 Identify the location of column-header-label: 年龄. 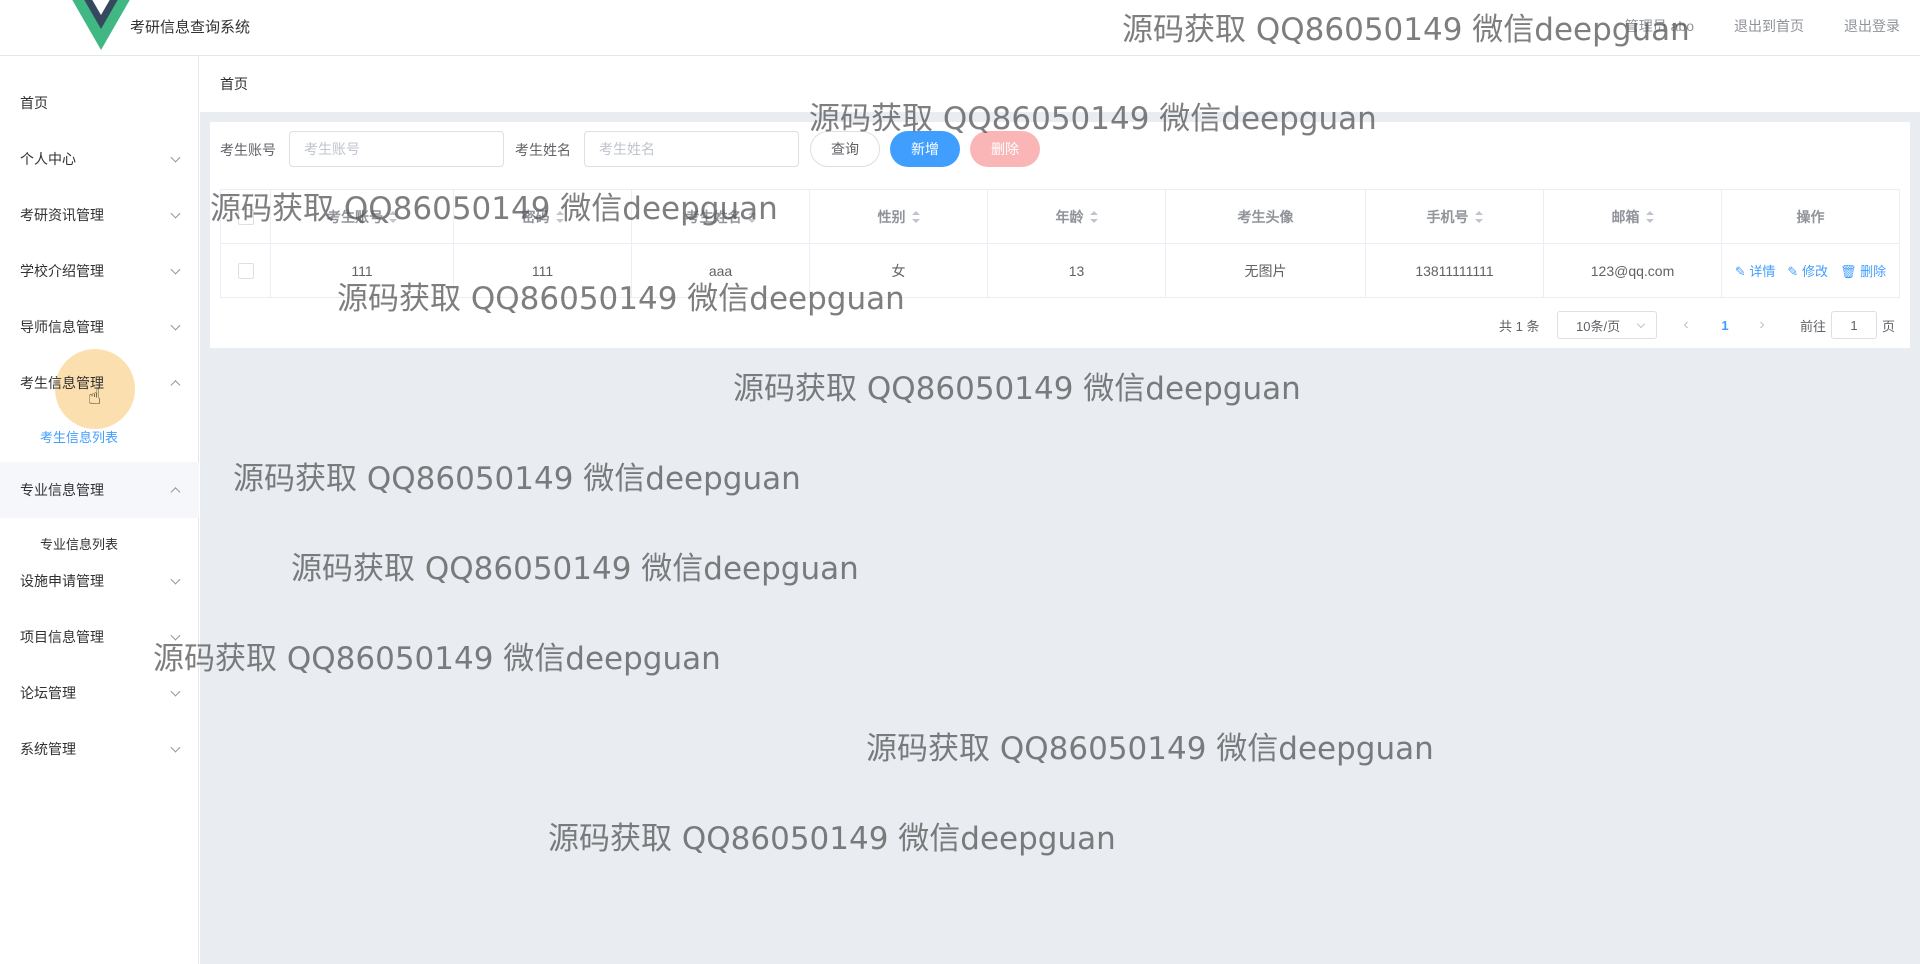
(1069, 216).